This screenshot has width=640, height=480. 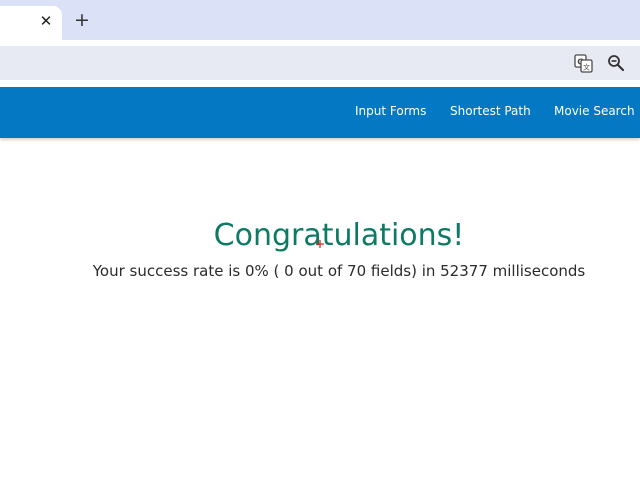 I want to click on site-navbar: Input Forms Shortest Path Movie Search, so click(x=320, y=112).